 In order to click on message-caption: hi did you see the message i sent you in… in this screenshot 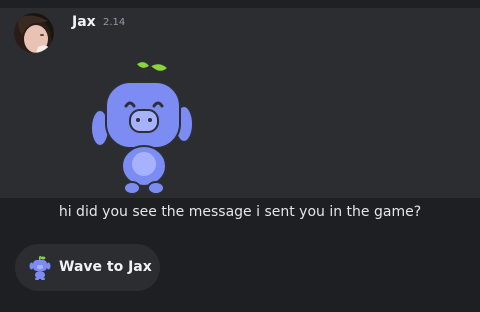, I will do `click(240, 212)`.